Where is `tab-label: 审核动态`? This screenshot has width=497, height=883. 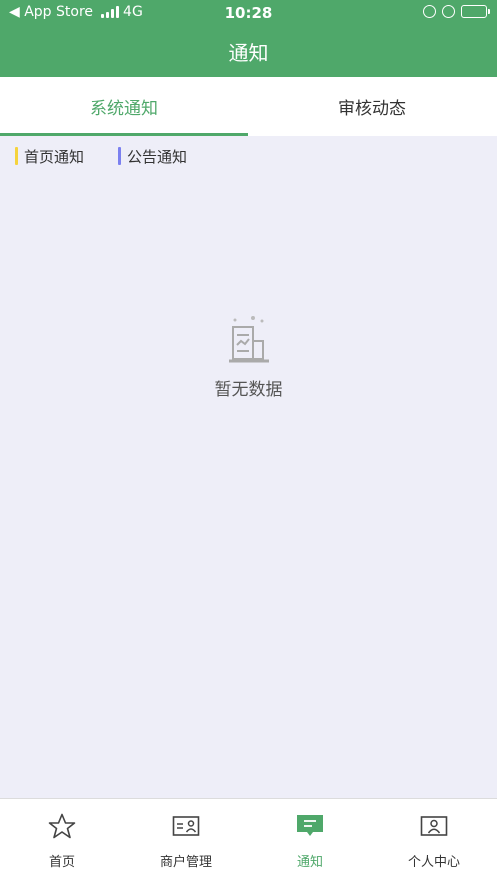 tab-label: 审核动态 is located at coordinates (372, 109).